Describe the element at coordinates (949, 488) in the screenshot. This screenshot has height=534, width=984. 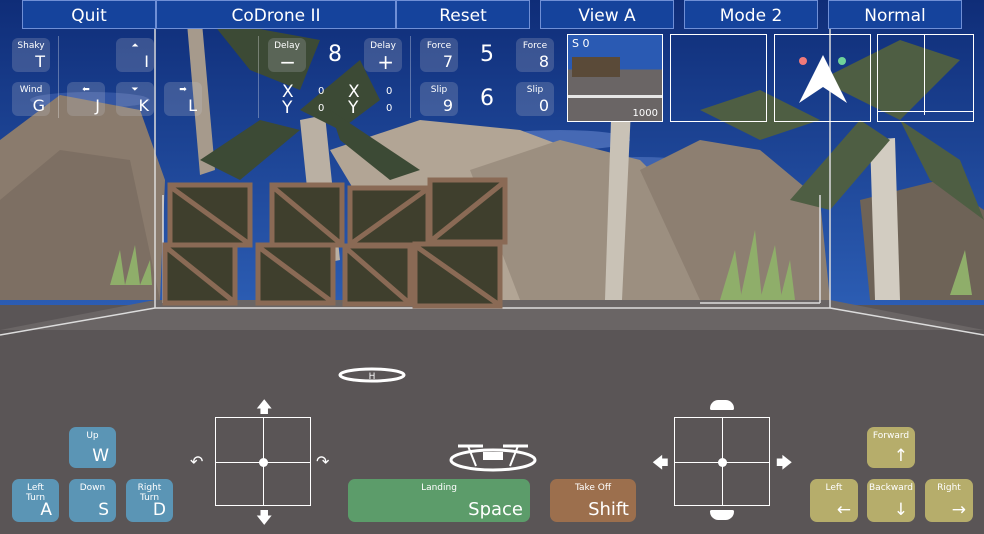
I see `right-move-label: Right` at that location.